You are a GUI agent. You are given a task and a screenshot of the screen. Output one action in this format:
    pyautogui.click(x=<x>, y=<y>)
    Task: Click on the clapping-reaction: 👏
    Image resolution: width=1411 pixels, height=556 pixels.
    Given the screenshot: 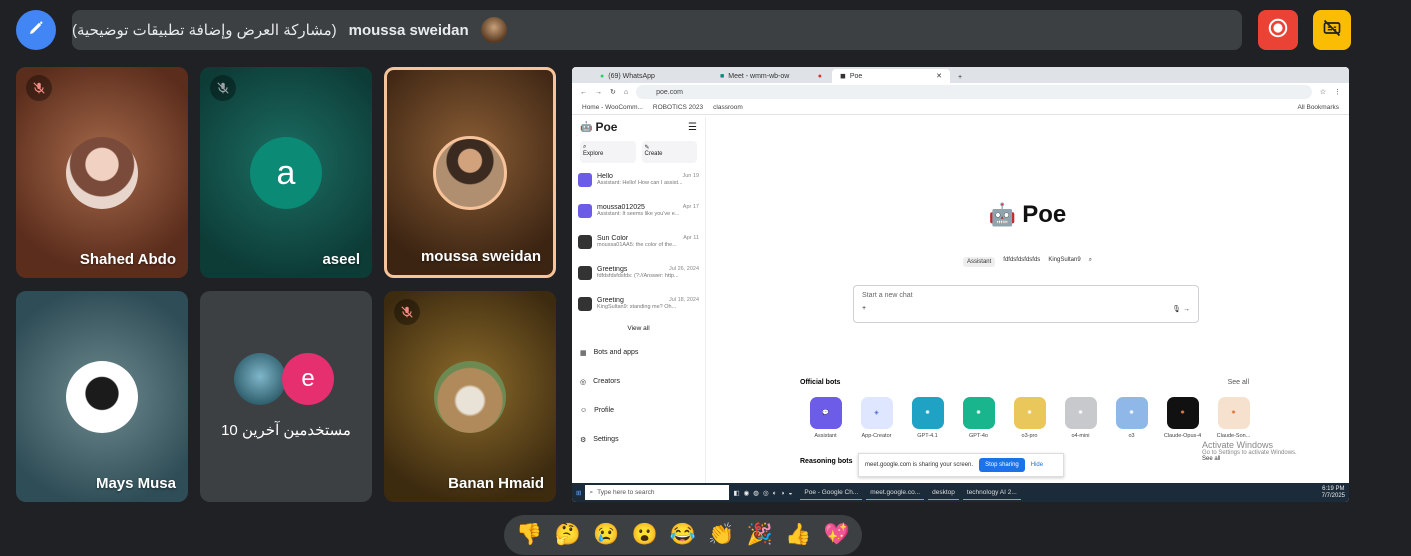 What is the action you would take?
    pyautogui.click(x=721, y=535)
    